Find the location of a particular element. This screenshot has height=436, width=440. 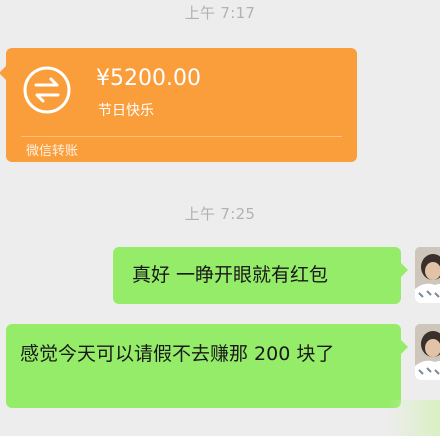

transfer-note: 节日快乐 is located at coordinates (126, 111).